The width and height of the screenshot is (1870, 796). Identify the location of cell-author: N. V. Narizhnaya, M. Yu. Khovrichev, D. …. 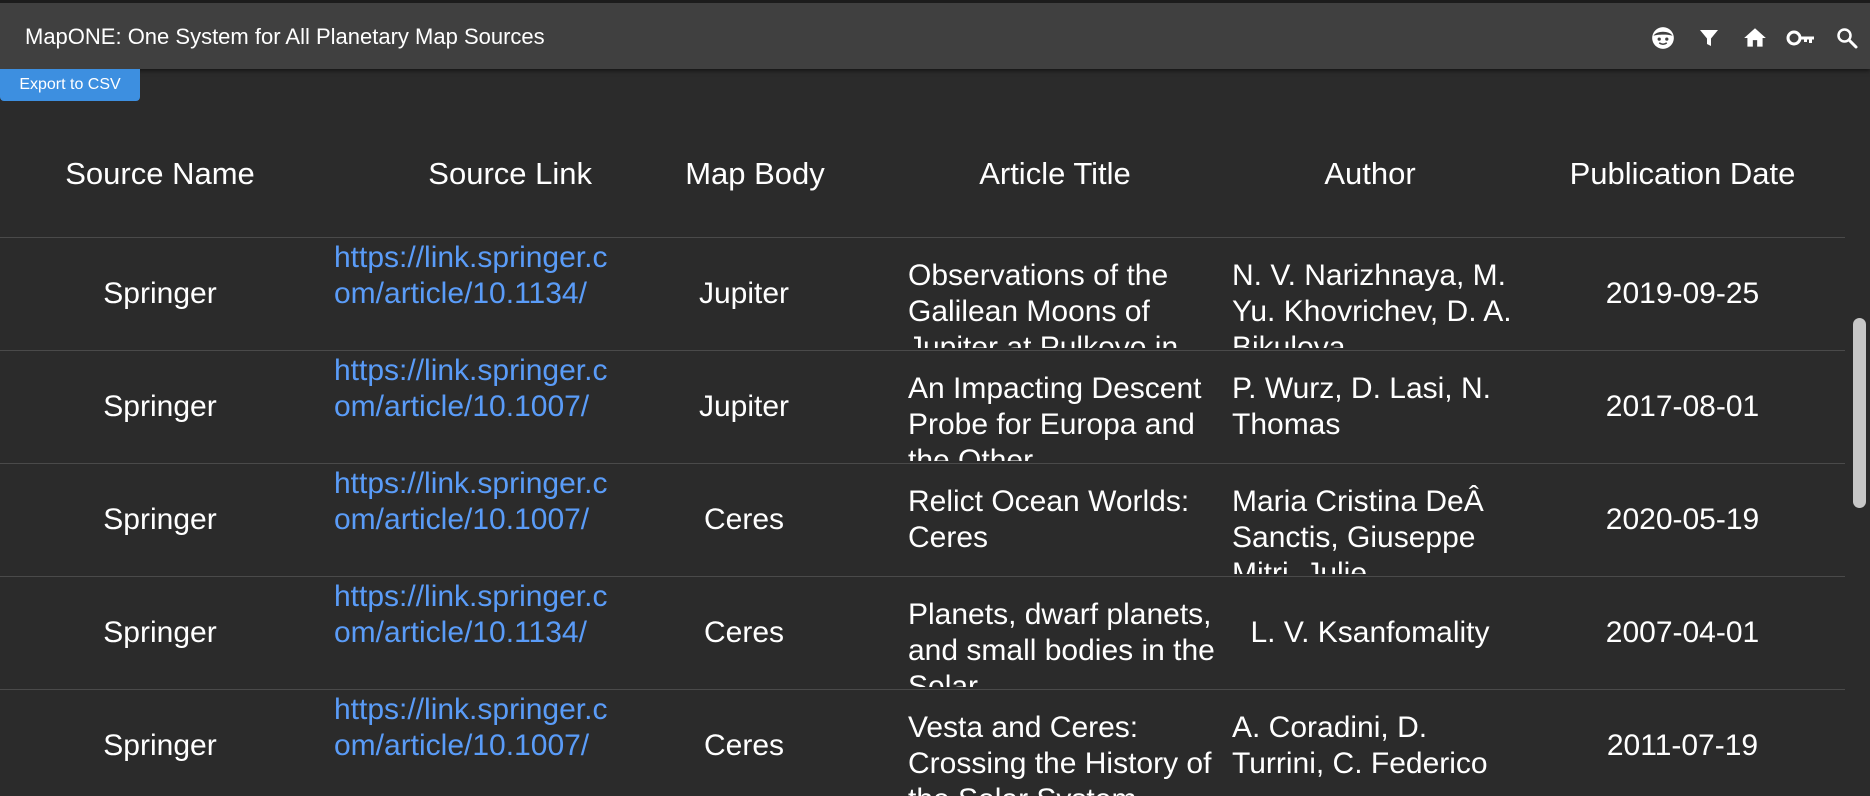
(1372, 303).